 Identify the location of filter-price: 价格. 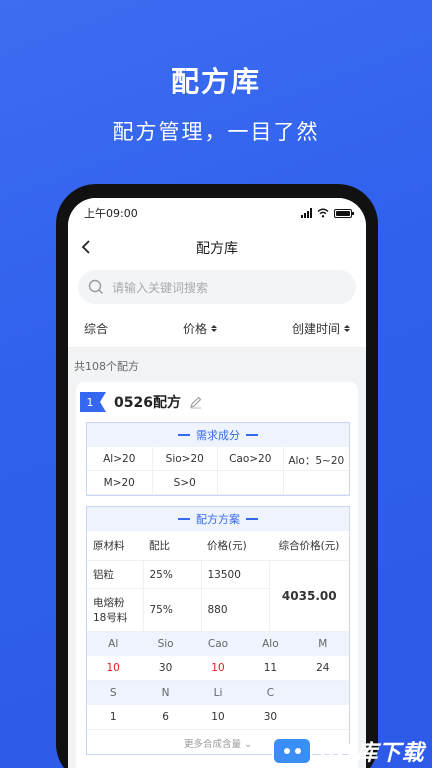
(200, 328).